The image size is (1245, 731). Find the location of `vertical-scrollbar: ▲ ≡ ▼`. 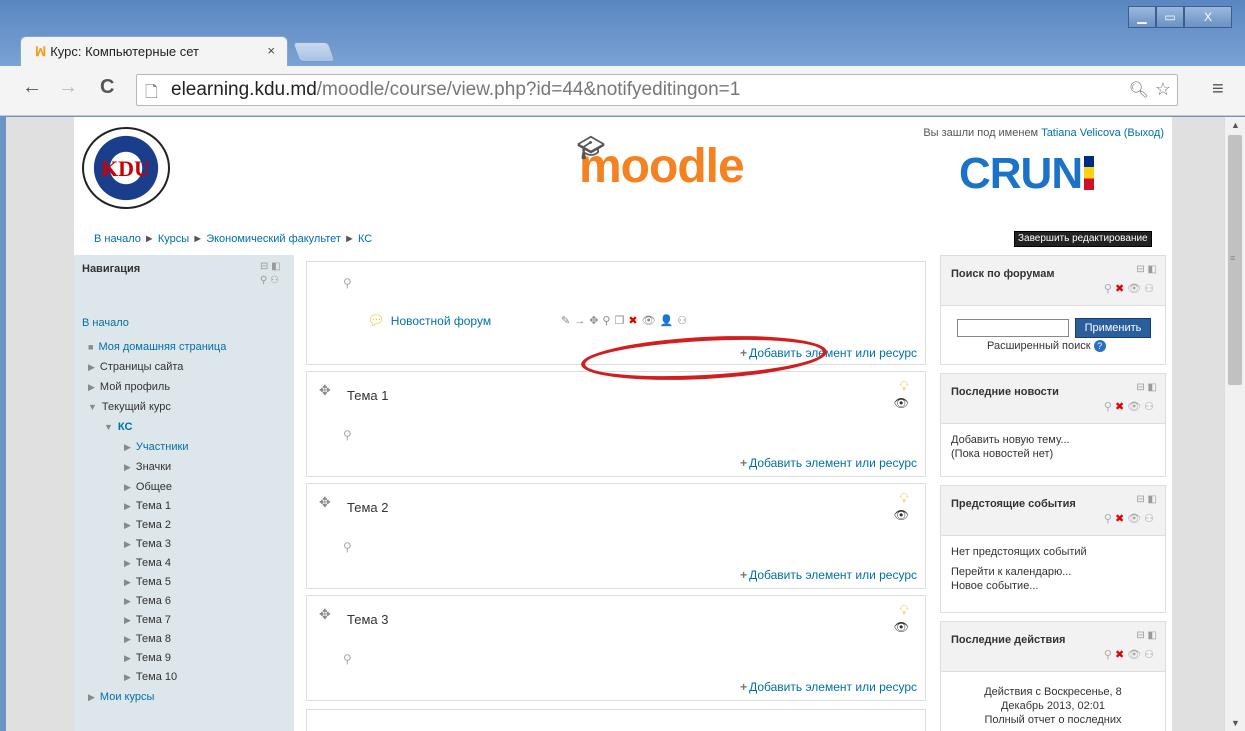

vertical-scrollbar: ▲ ≡ ▼ is located at coordinates (1234, 424).